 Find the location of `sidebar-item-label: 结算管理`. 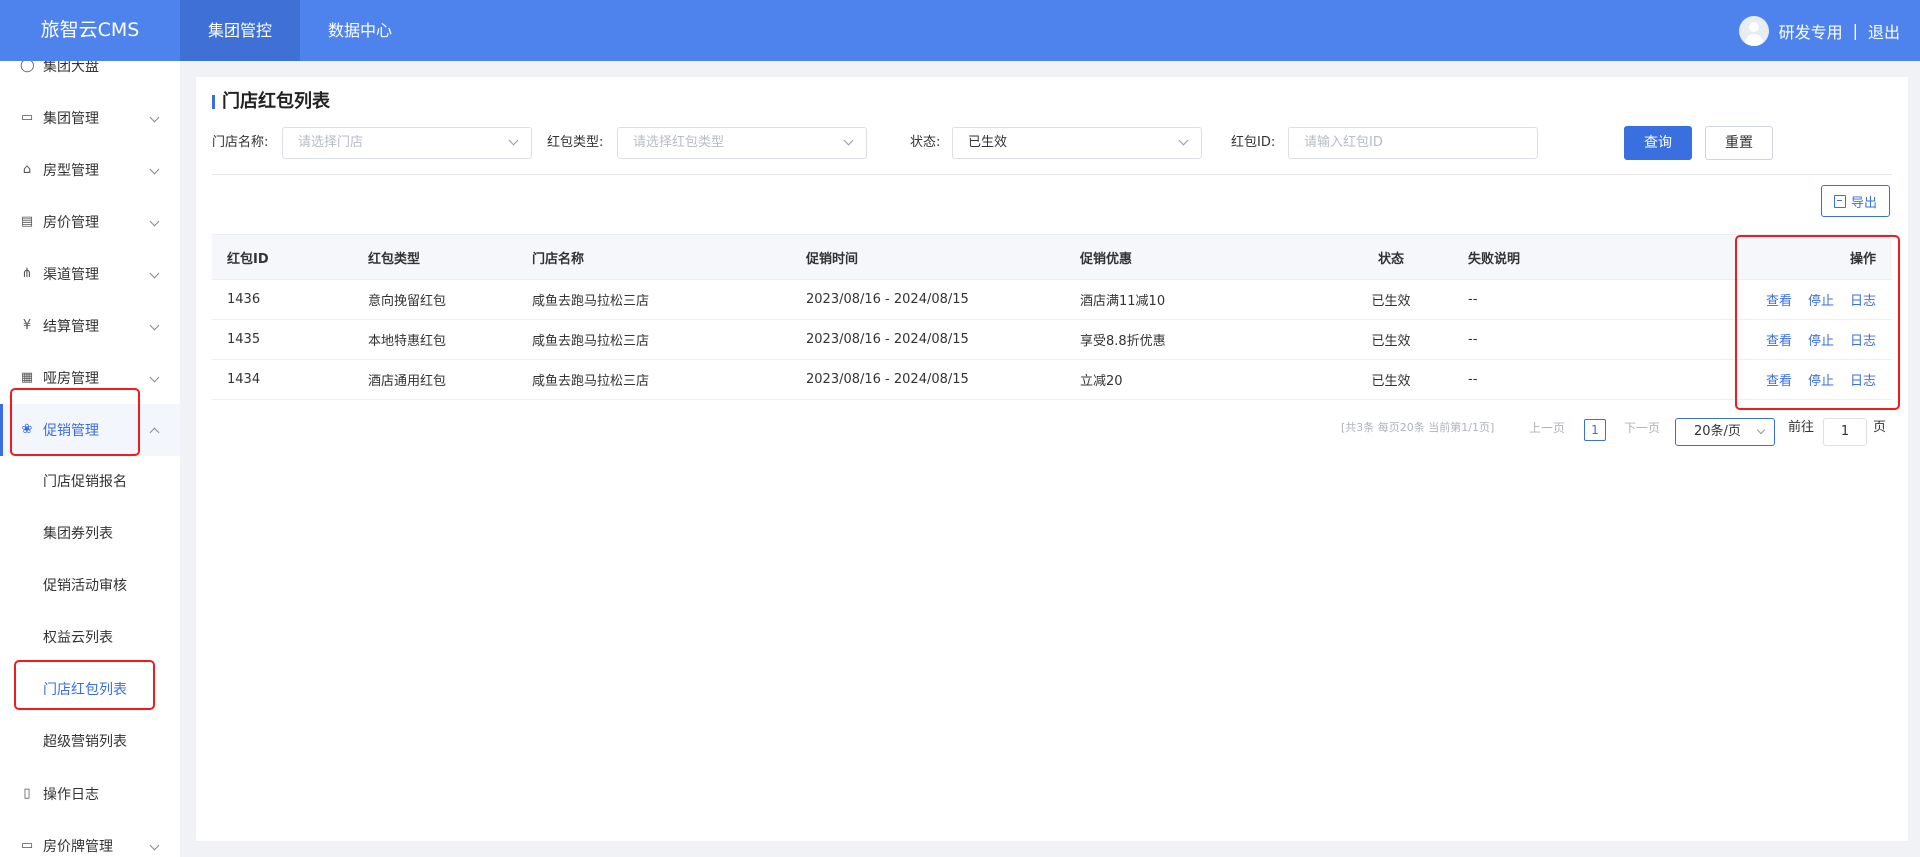

sidebar-item-label: 结算管理 is located at coordinates (71, 327).